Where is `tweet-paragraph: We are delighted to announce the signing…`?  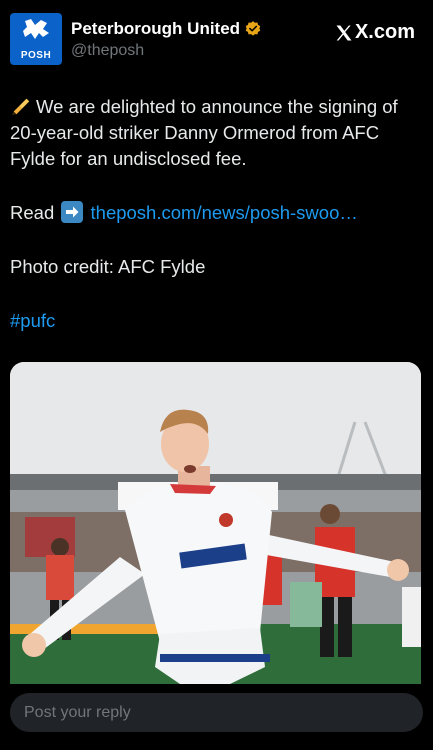
tweet-paragraph: We are delighted to announce the signing… is located at coordinates (215, 133).